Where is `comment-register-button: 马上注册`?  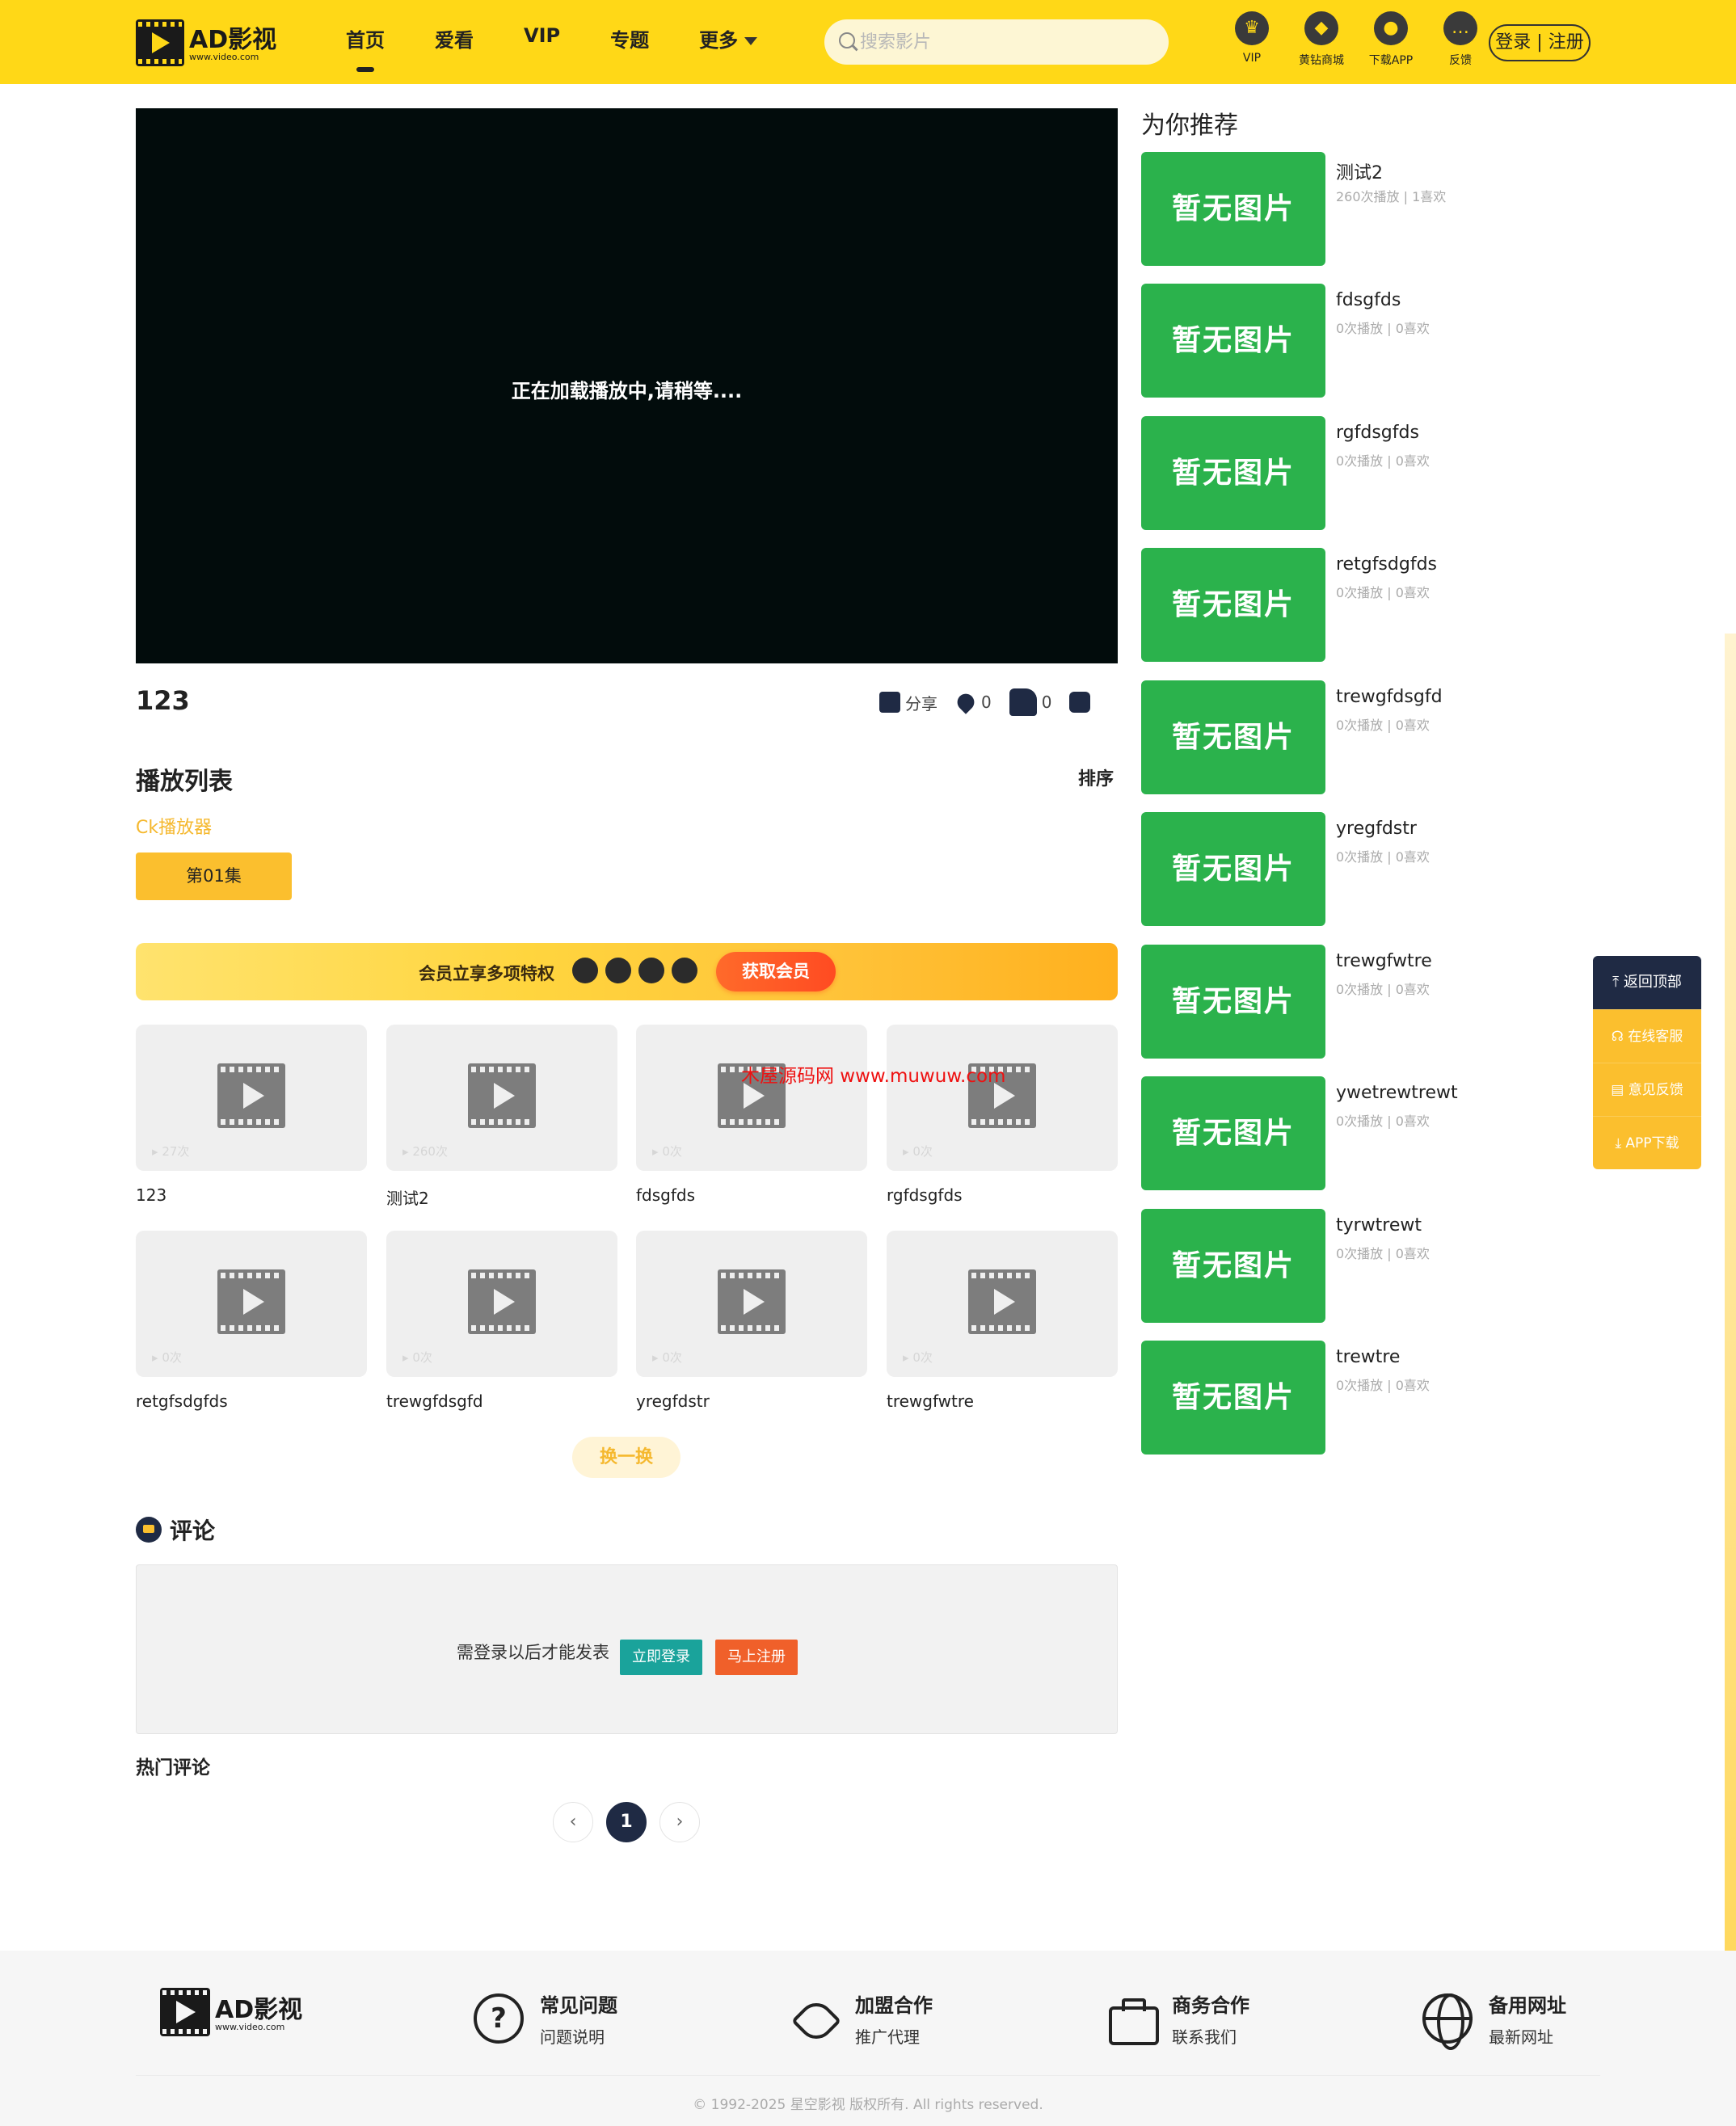 comment-register-button: 马上注册 is located at coordinates (756, 1657).